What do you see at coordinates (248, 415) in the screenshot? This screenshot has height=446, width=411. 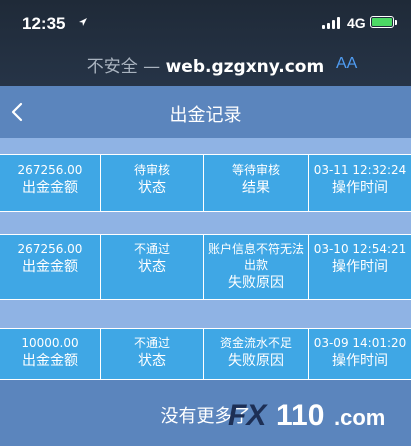 I see `svg-text: FX` at bounding box center [248, 415].